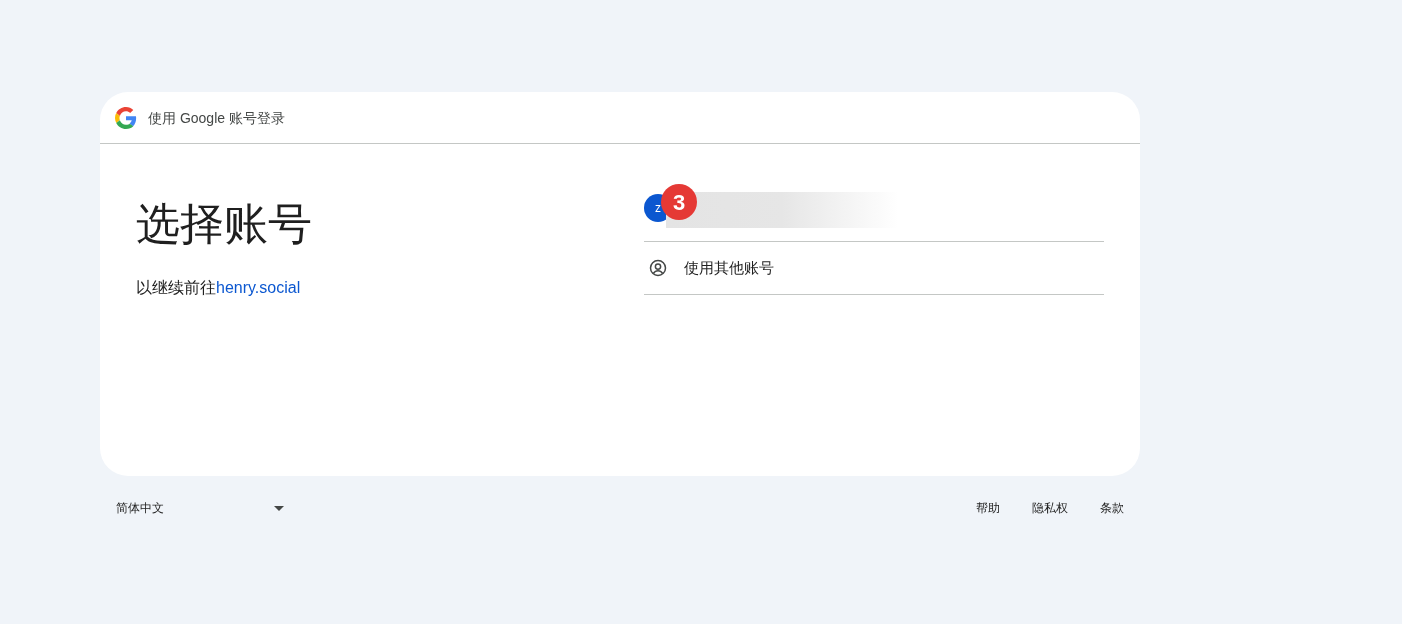 This screenshot has width=1402, height=624. I want to click on caret-icon, so click(279, 508).